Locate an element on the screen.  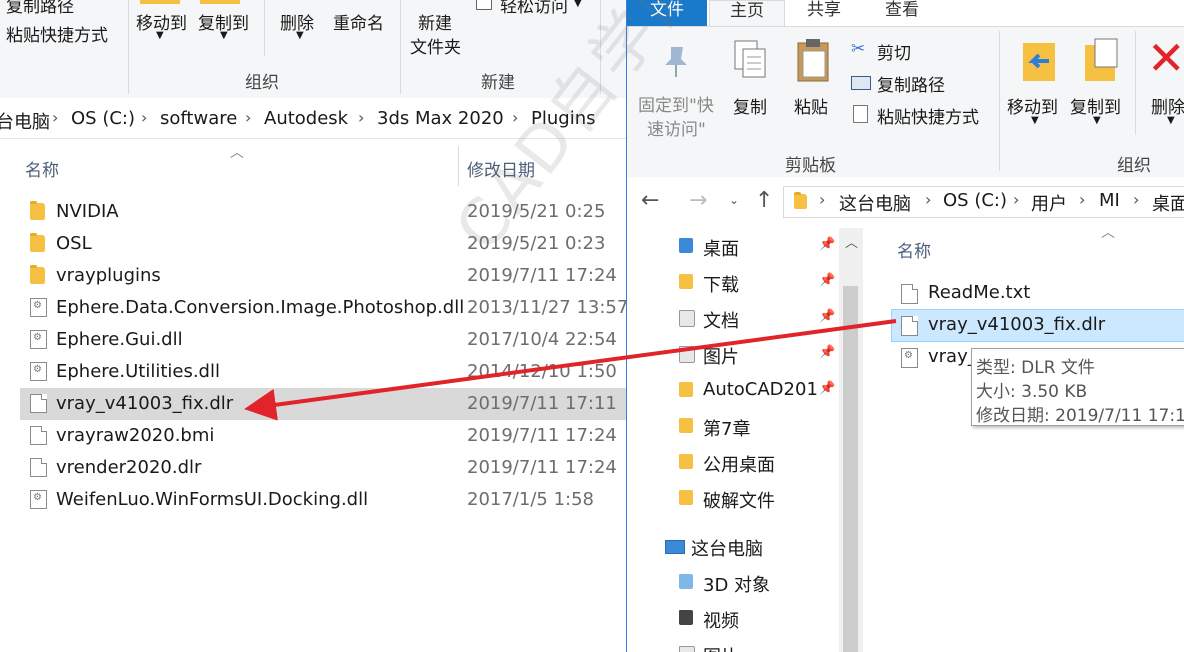
annotation-arrow is located at coordinates (570, 370).